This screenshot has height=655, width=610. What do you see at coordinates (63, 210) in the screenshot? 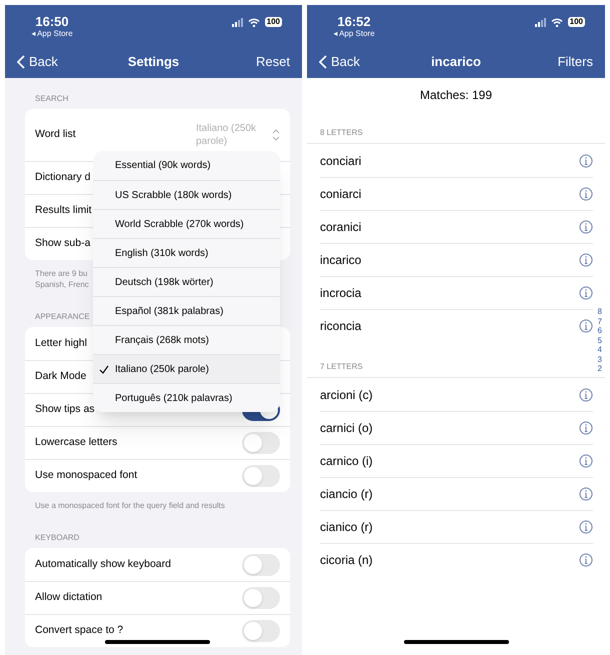
I see `setting-label: Results limit` at bounding box center [63, 210].